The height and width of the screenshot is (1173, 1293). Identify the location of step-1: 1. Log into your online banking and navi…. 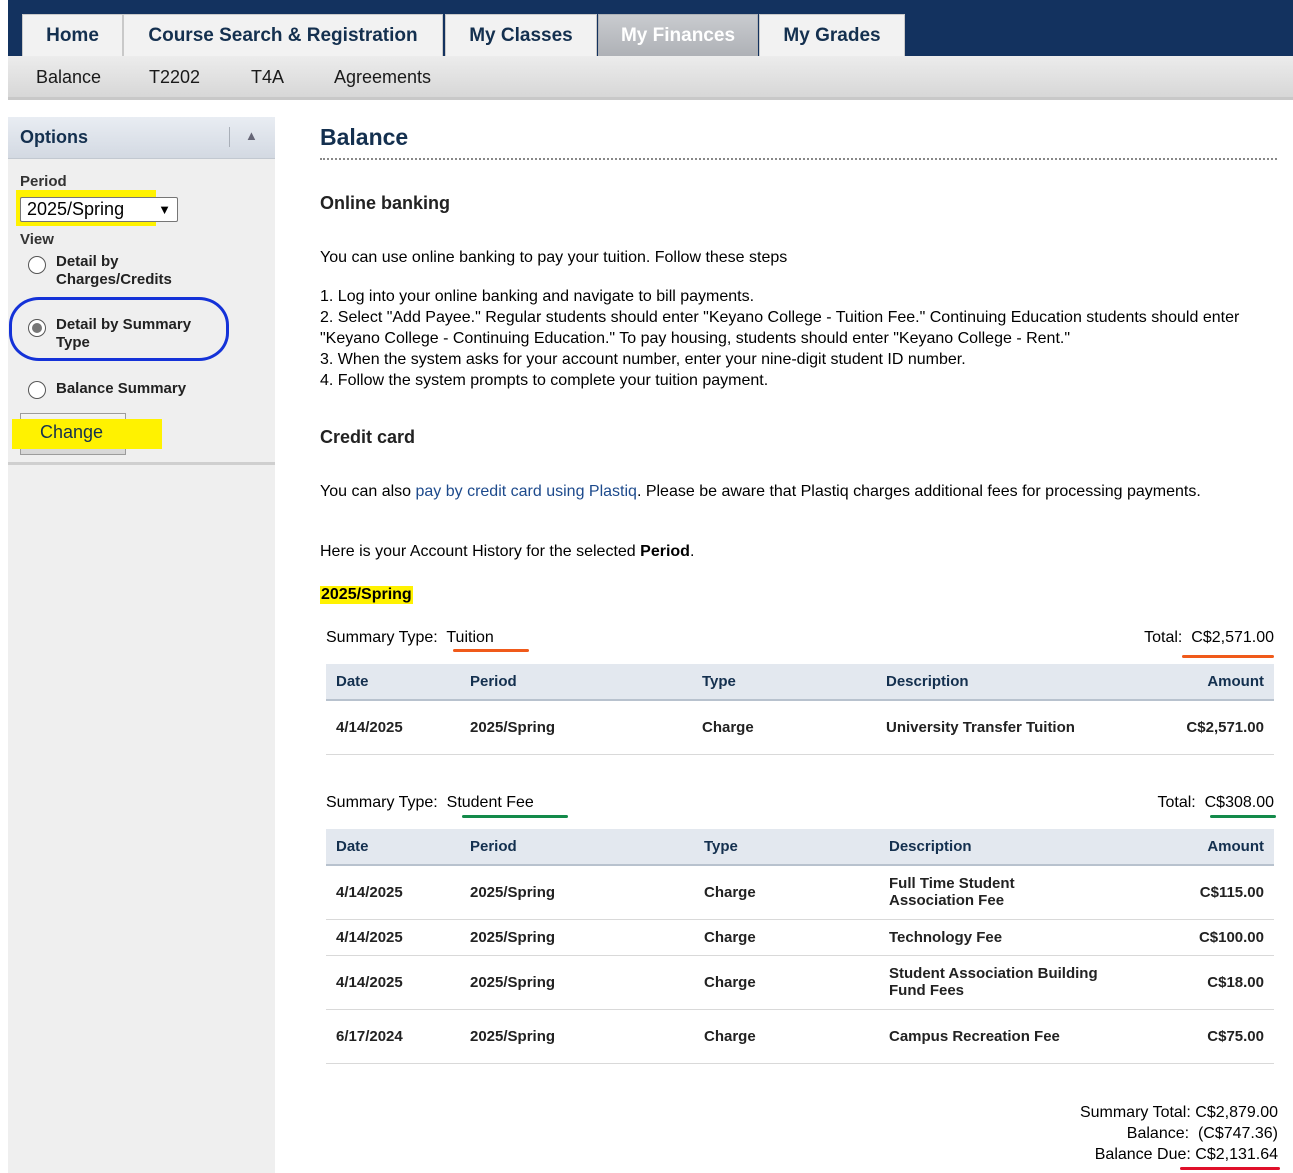
(537, 296).